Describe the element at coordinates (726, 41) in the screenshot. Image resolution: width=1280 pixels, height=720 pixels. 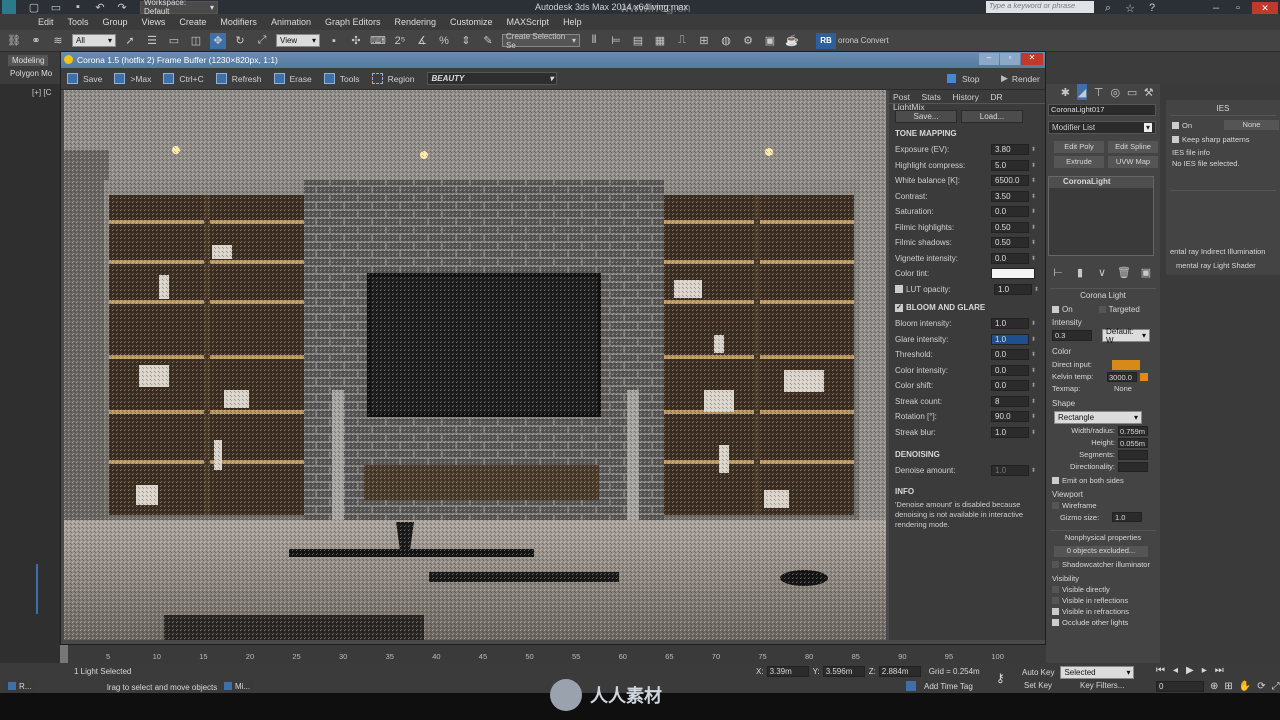
I see `material-editor-icon: ◍` at that location.